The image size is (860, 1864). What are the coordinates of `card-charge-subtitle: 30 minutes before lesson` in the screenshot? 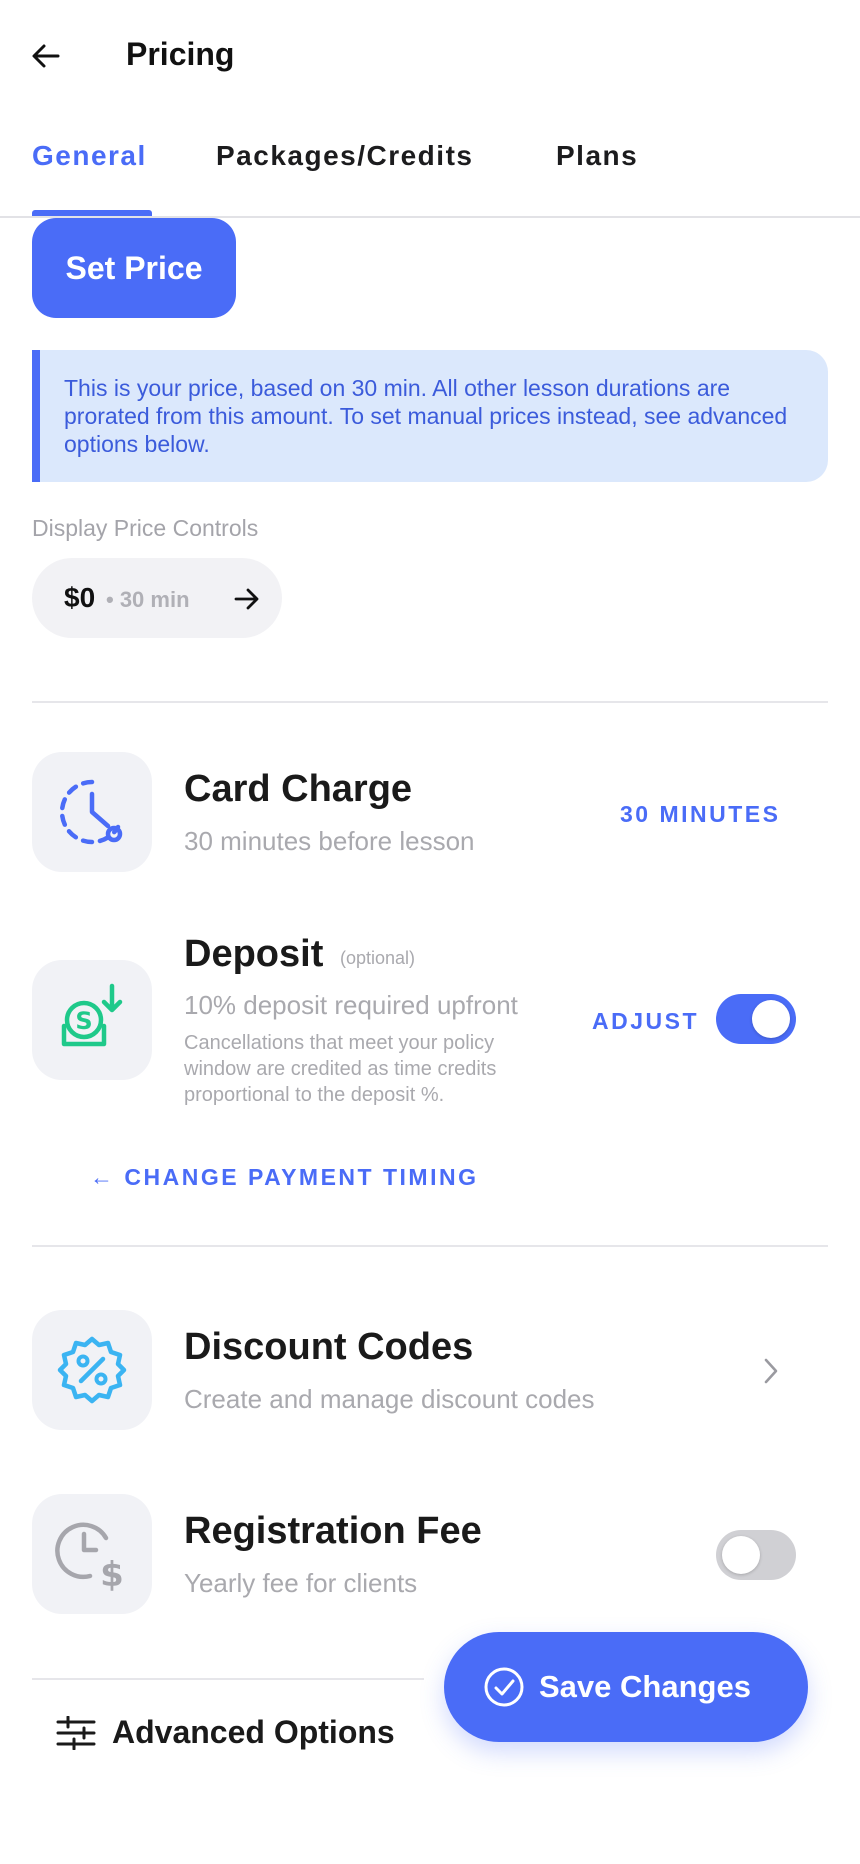 It's located at (329, 841).